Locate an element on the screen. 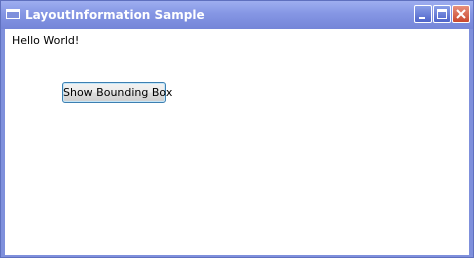  close-icon is located at coordinates (461, 14).